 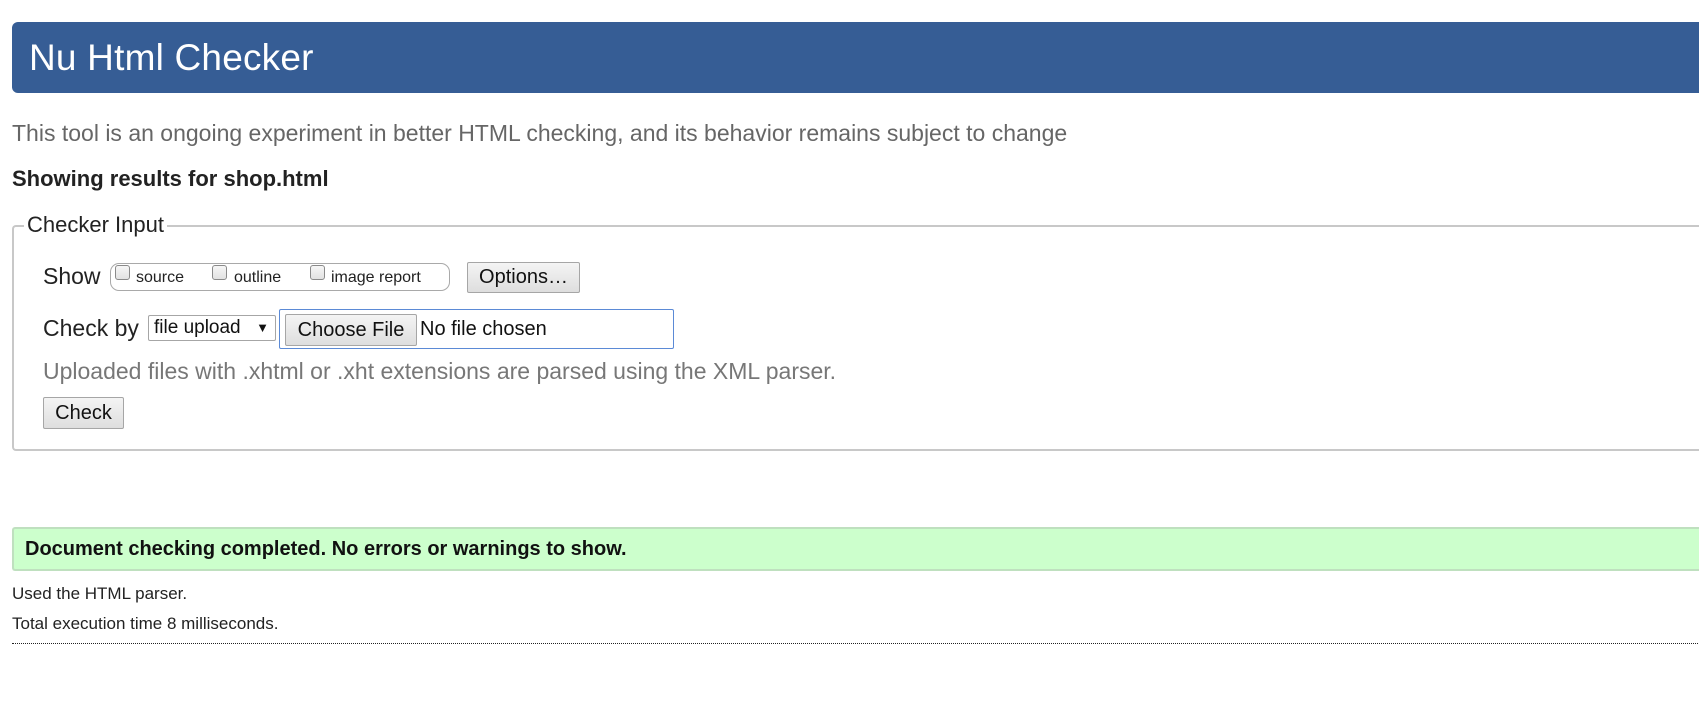 What do you see at coordinates (145, 623) in the screenshot?
I see `execution-time: Total execution time 8 milliseconds.` at bounding box center [145, 623].